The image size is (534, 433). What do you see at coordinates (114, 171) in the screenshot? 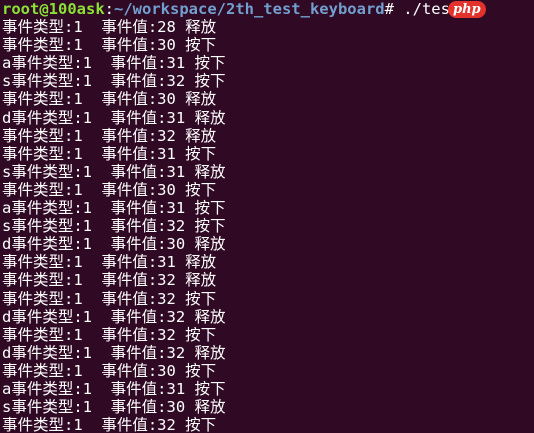
I see `output-line: s事件类型:1 事件值:31 释放` at bounding box center [114, 171].